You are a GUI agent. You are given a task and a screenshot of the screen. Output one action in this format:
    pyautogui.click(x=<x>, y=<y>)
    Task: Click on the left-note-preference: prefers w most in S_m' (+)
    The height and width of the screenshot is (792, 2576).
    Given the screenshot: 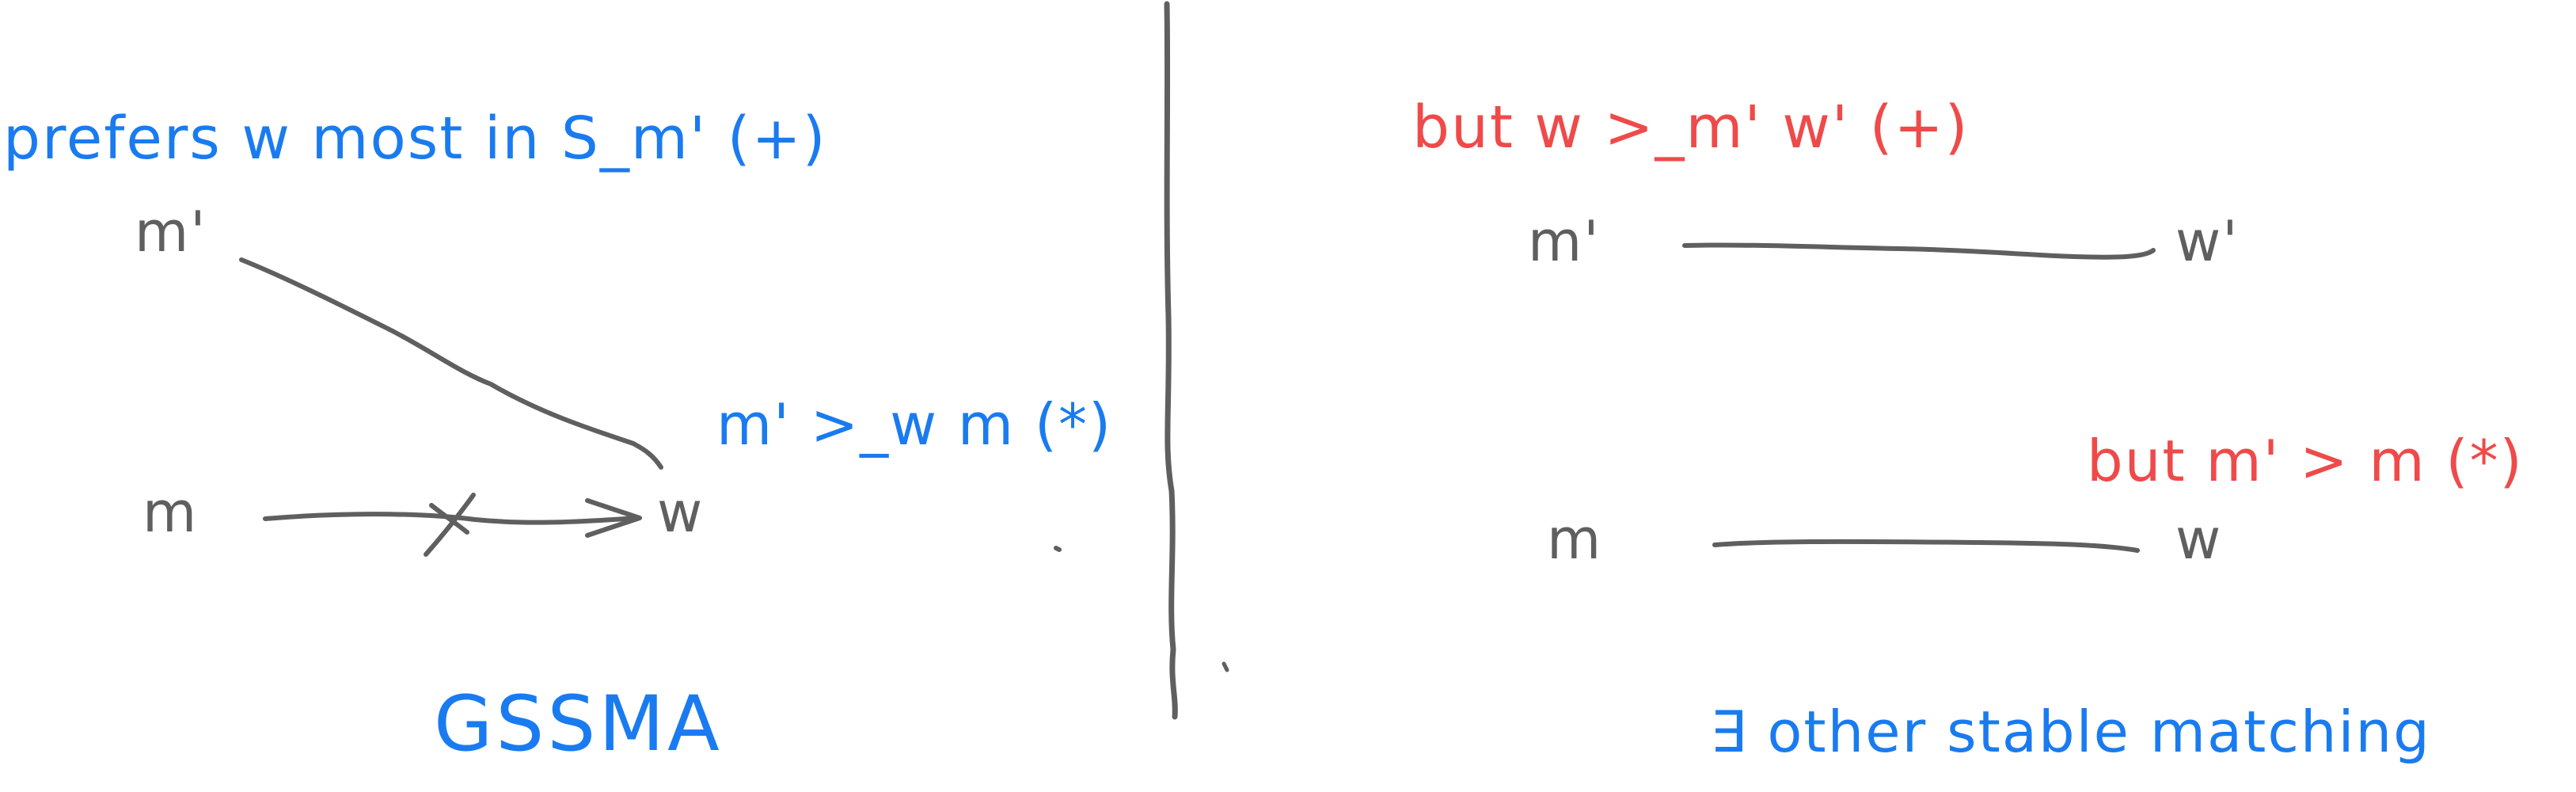 What is the action you would take?
    pyautogui.click(x=415, y=139)
    